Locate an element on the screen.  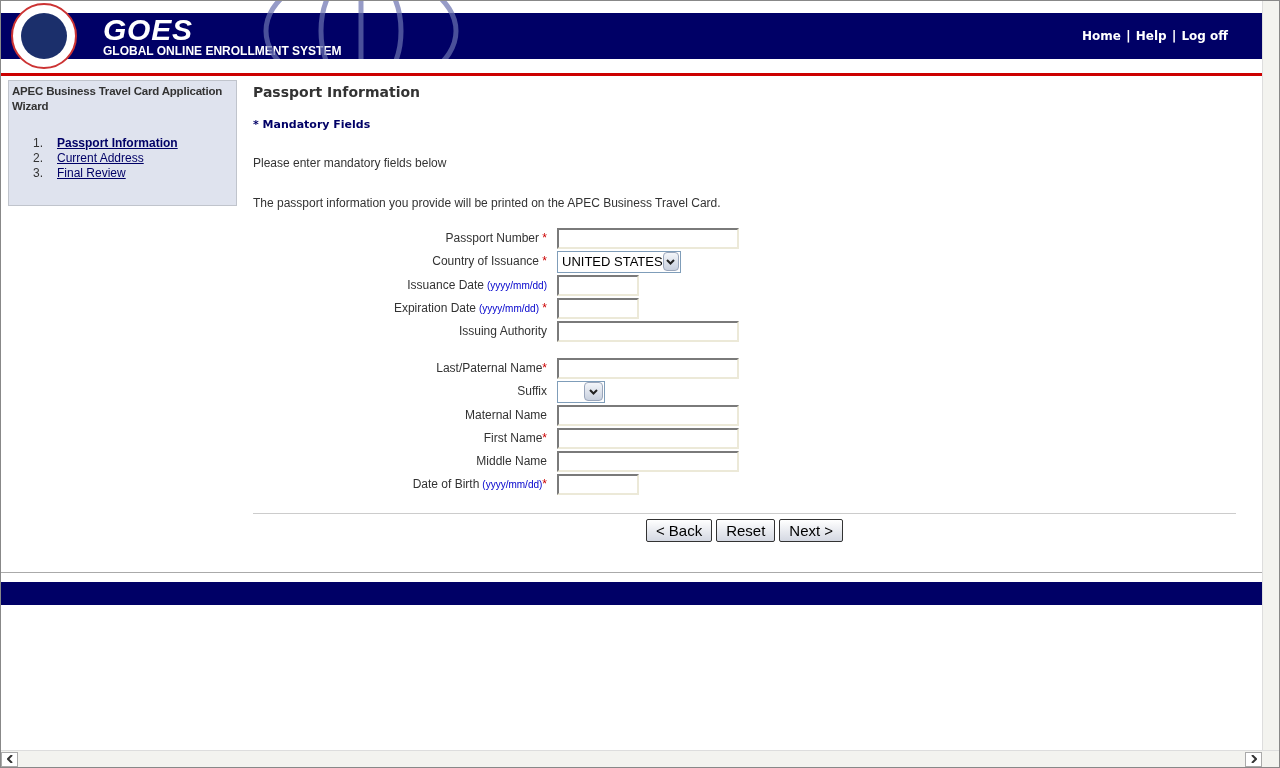
field-label: Issuing Authority is located at coordinates (502, 331).